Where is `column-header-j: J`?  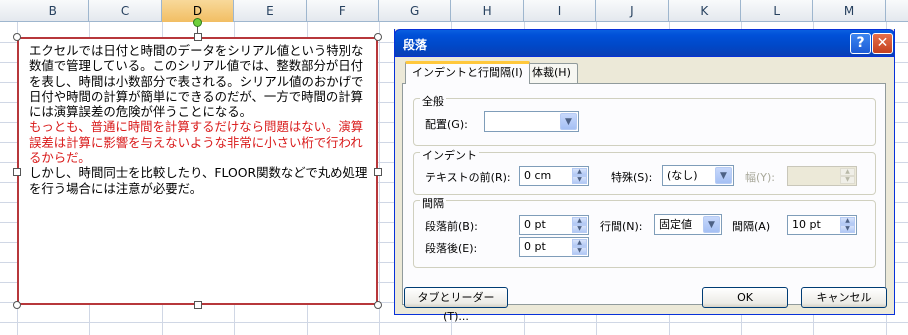 column-header-j: J is located at coordinates (632, 11).